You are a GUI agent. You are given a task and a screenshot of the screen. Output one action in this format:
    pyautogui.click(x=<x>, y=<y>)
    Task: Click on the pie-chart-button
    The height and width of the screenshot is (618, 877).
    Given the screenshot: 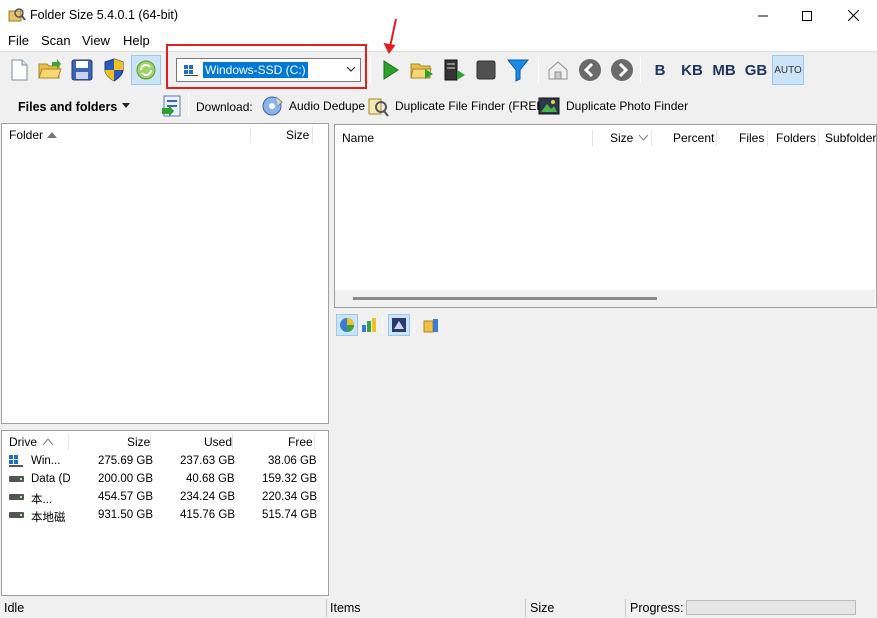 What is the action you would take?
    pyautogui.click(x=347, y=325)
    